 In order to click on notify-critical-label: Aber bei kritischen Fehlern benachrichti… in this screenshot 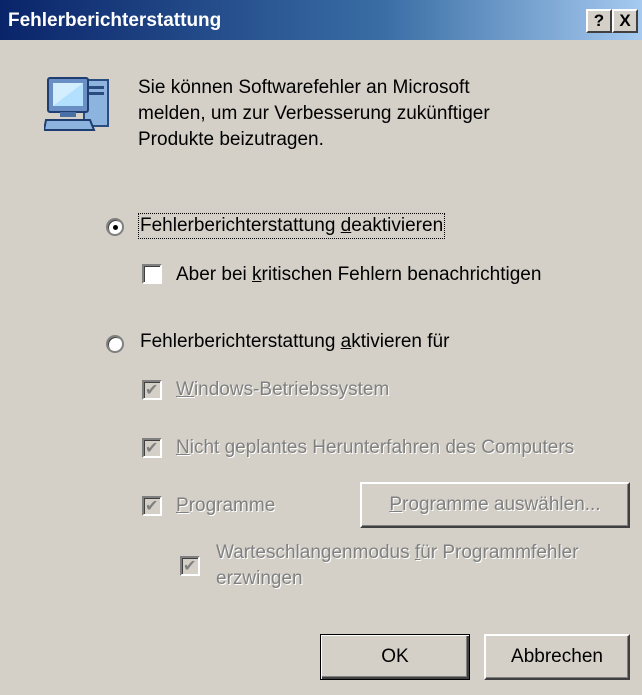, I will do `click(358, 275)`.